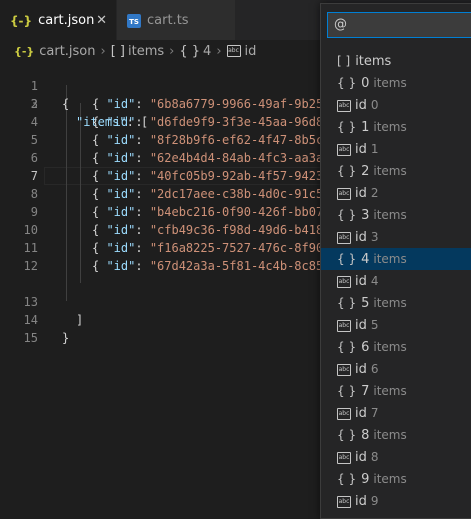  I want to click on symbol-list-item: { } 6 items, so click(396, 347).